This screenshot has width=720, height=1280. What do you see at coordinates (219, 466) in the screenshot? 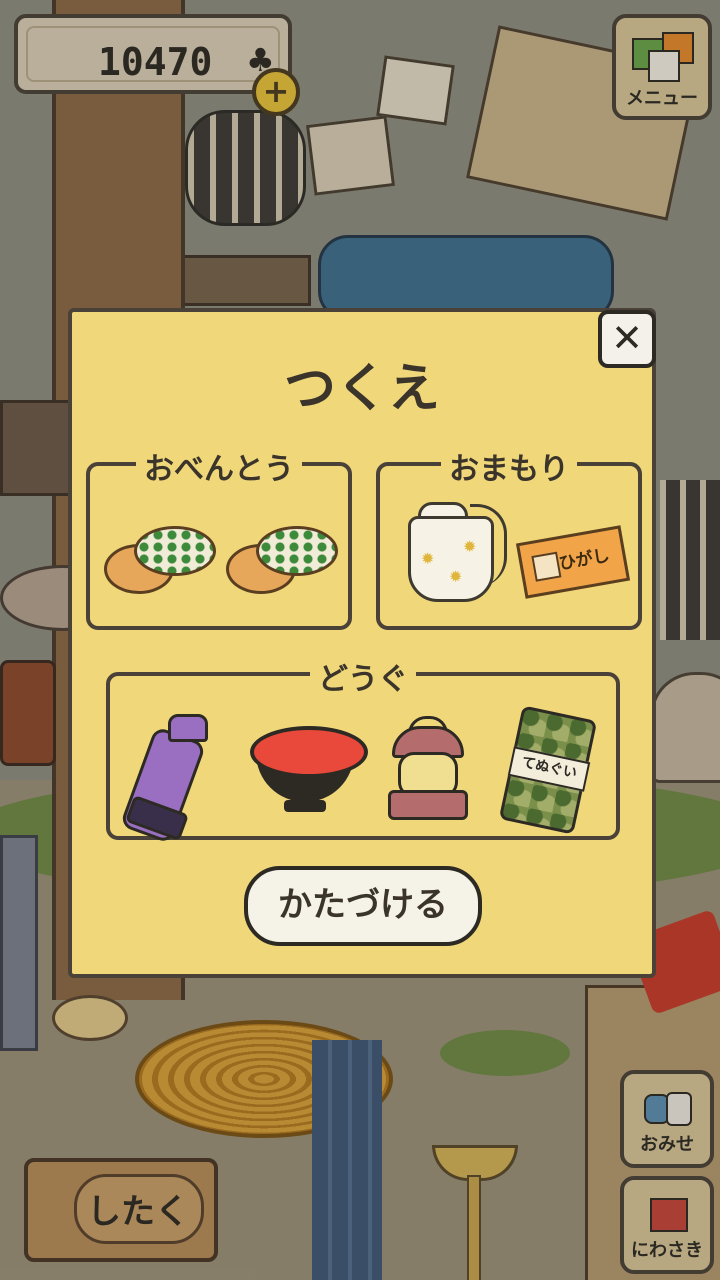
I see `bento-label: おべんとう` at bounding box center [219, 466].